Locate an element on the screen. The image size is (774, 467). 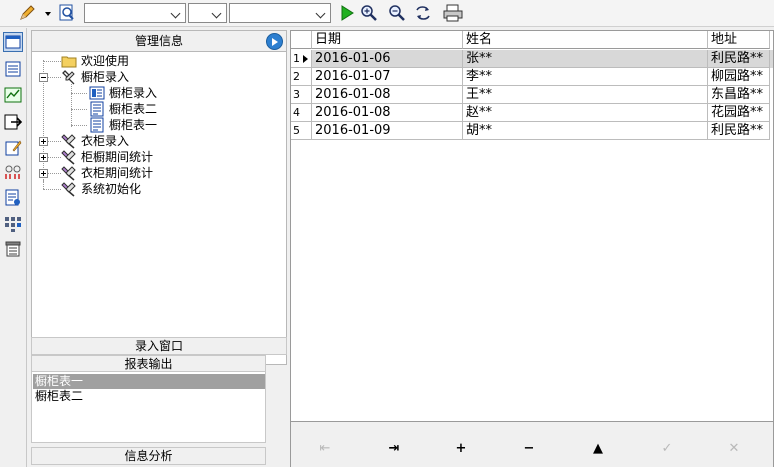
cell-name: 张** is located at coordinates (585, 59).